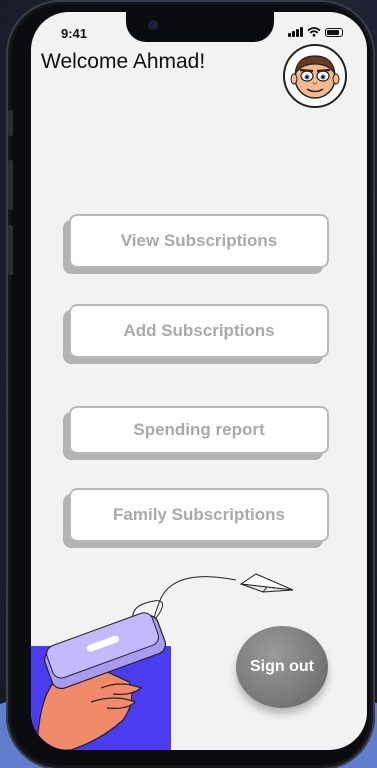 This screenshot has height=768, width=377. I want to click on status-icons, so click(315, 32).